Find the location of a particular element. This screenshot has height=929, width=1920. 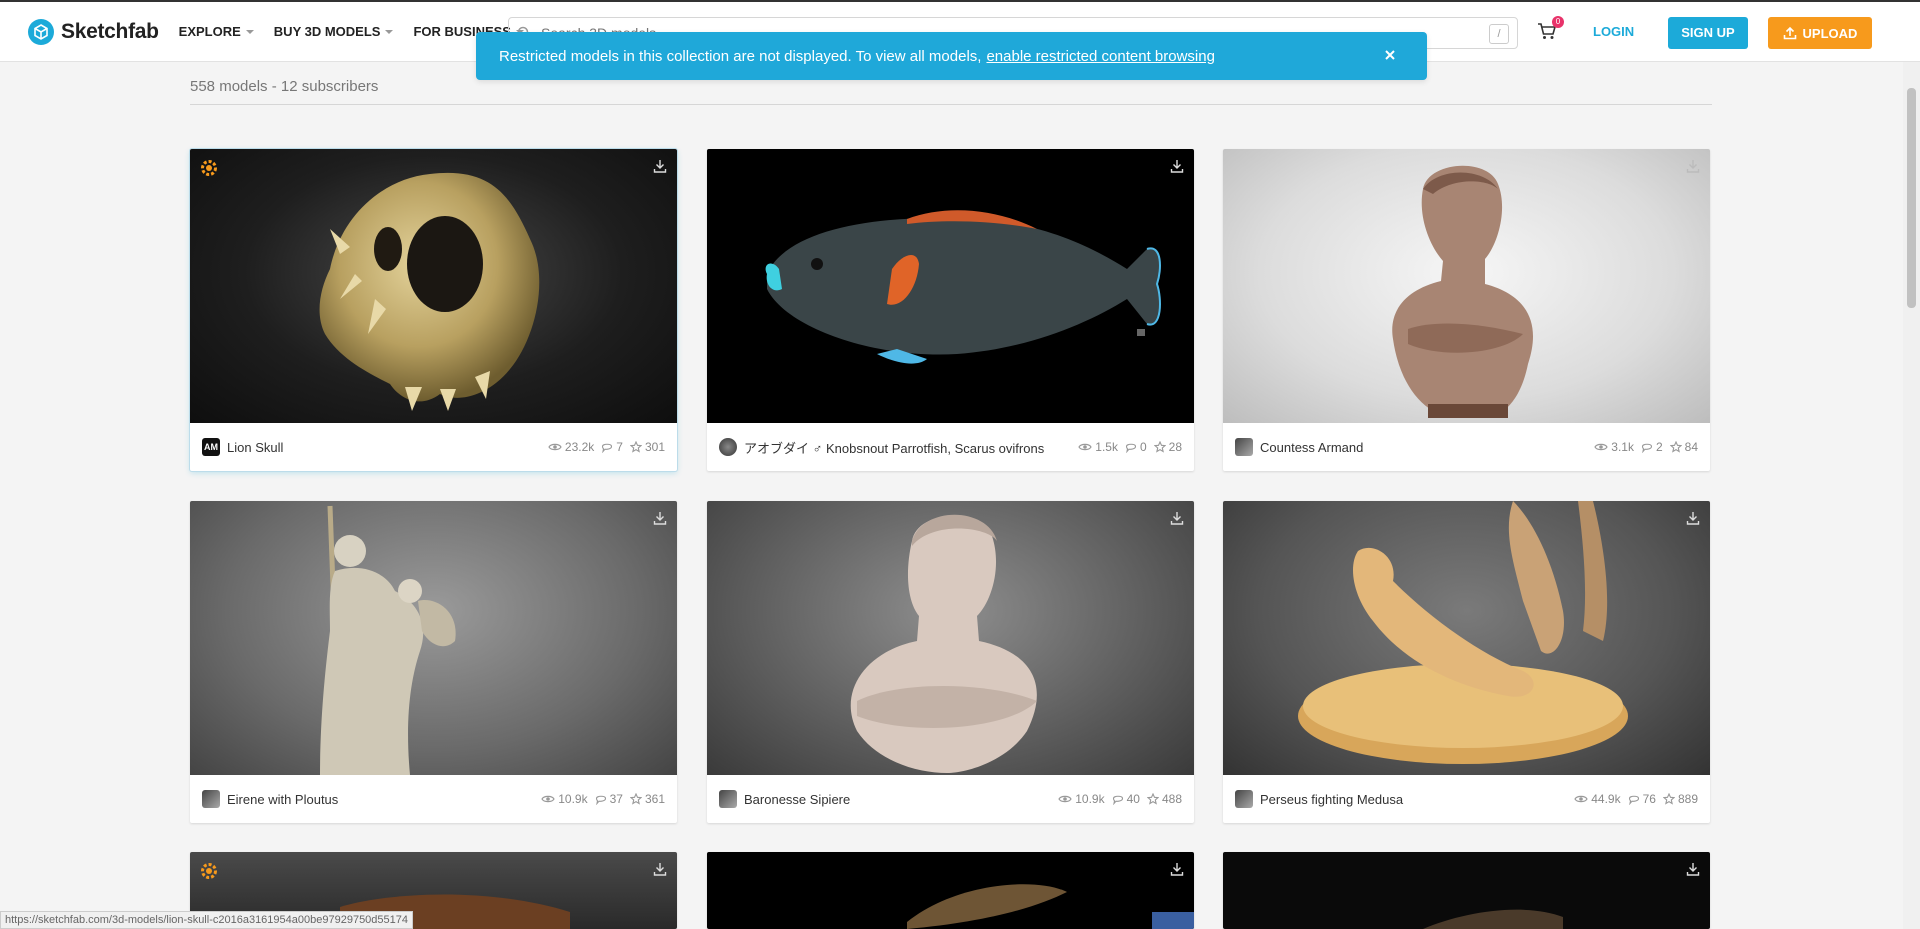

card-footer: Baronesse Sipiere 10.9k 40 488 is located at coordinates (950, 799).